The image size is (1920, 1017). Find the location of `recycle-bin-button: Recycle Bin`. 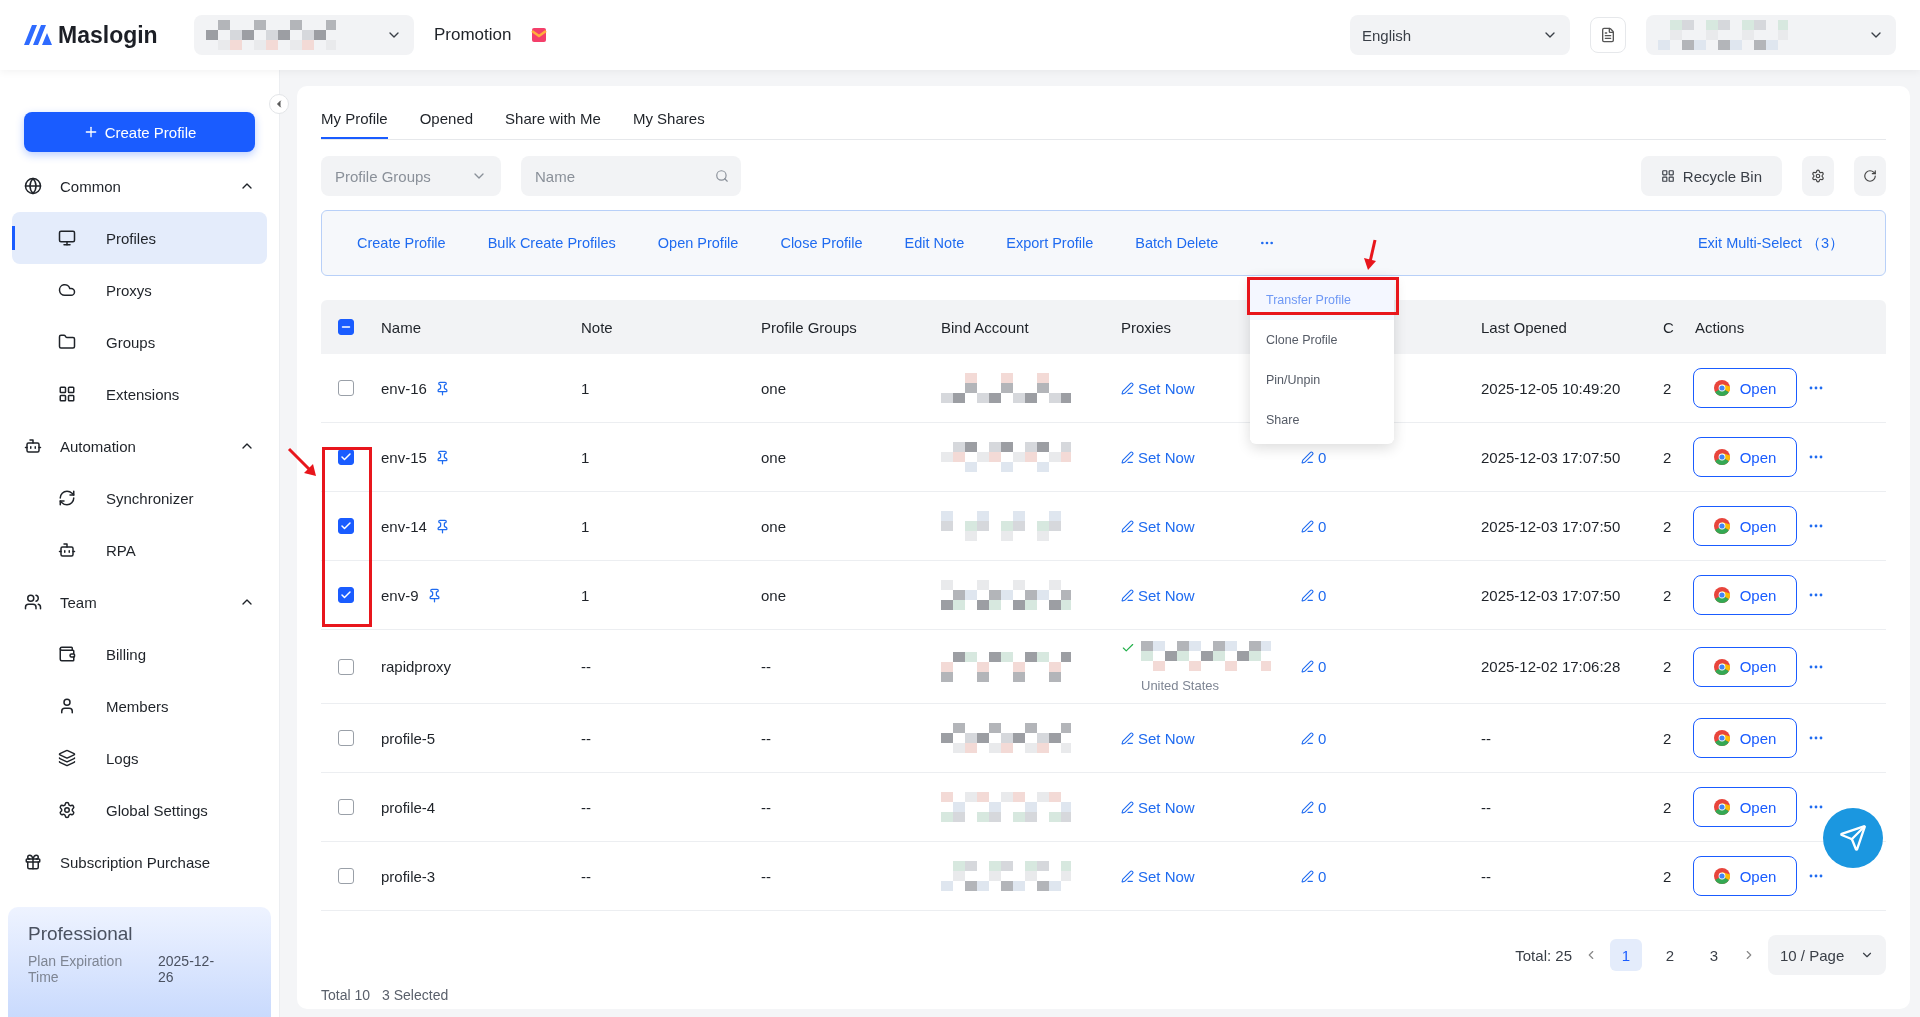

recycle-bin-button: Recycle Bin is located at coordinates (1711, 176).